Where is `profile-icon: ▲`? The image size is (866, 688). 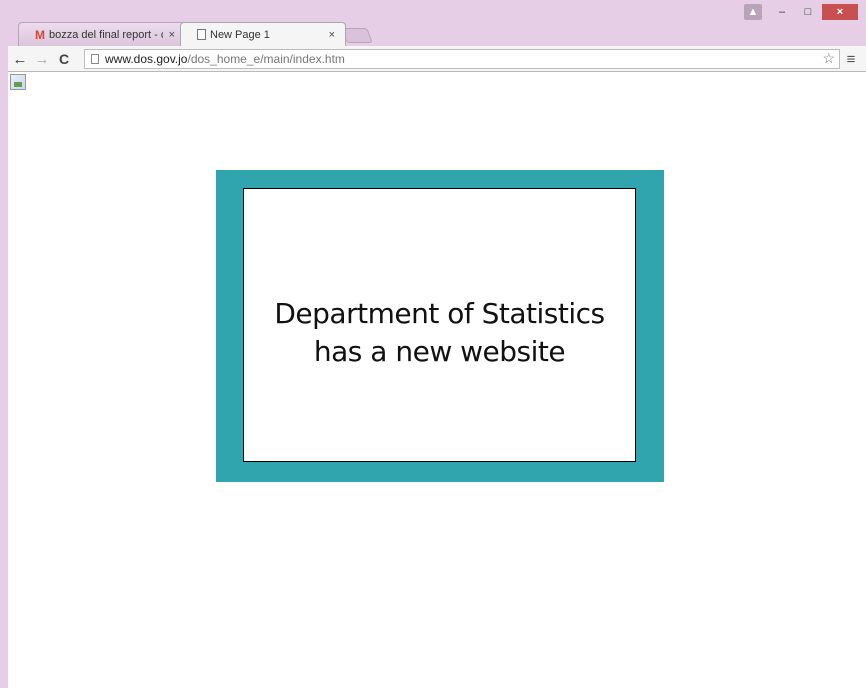 profile-icon: ▲ is located at coordinates (753, 12).